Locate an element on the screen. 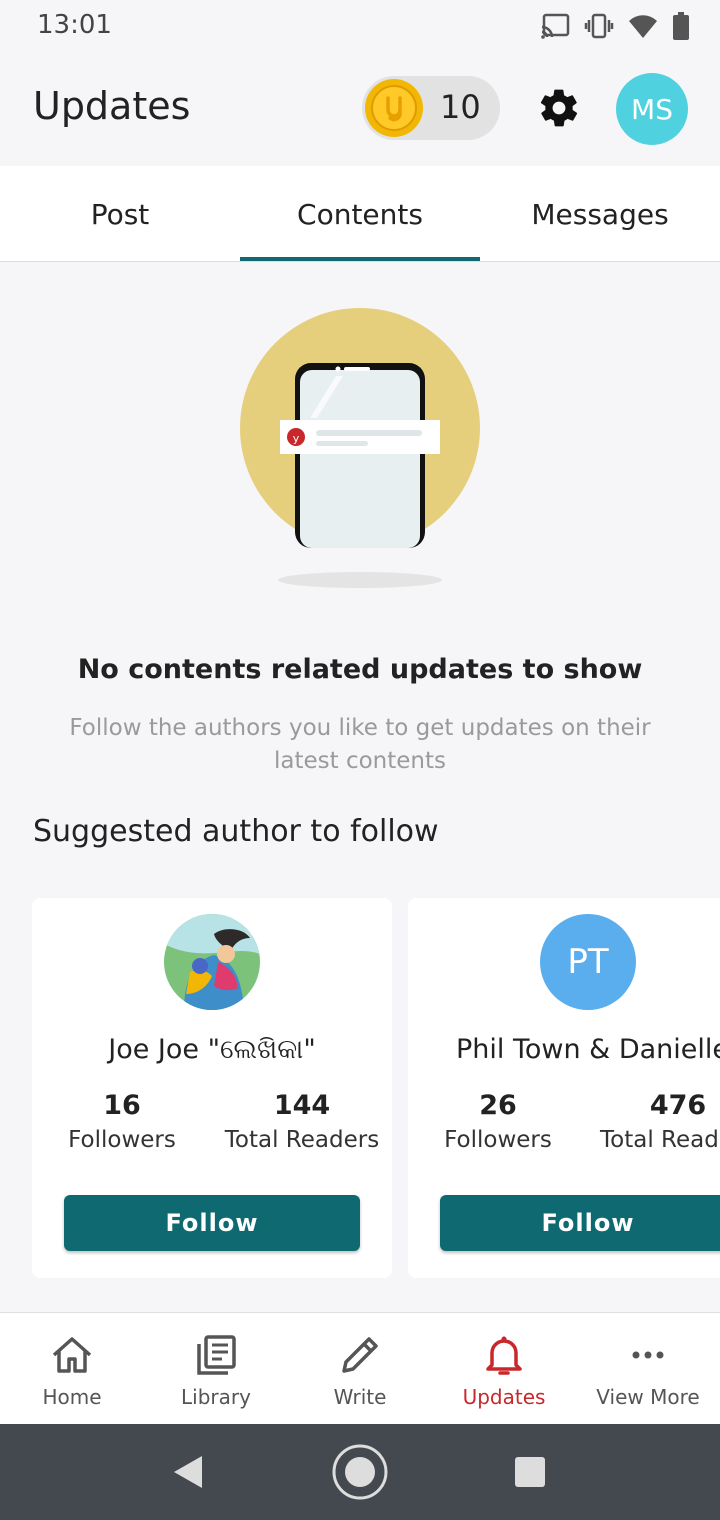  status-time: 13:01 is located at coordinates (74, 25).